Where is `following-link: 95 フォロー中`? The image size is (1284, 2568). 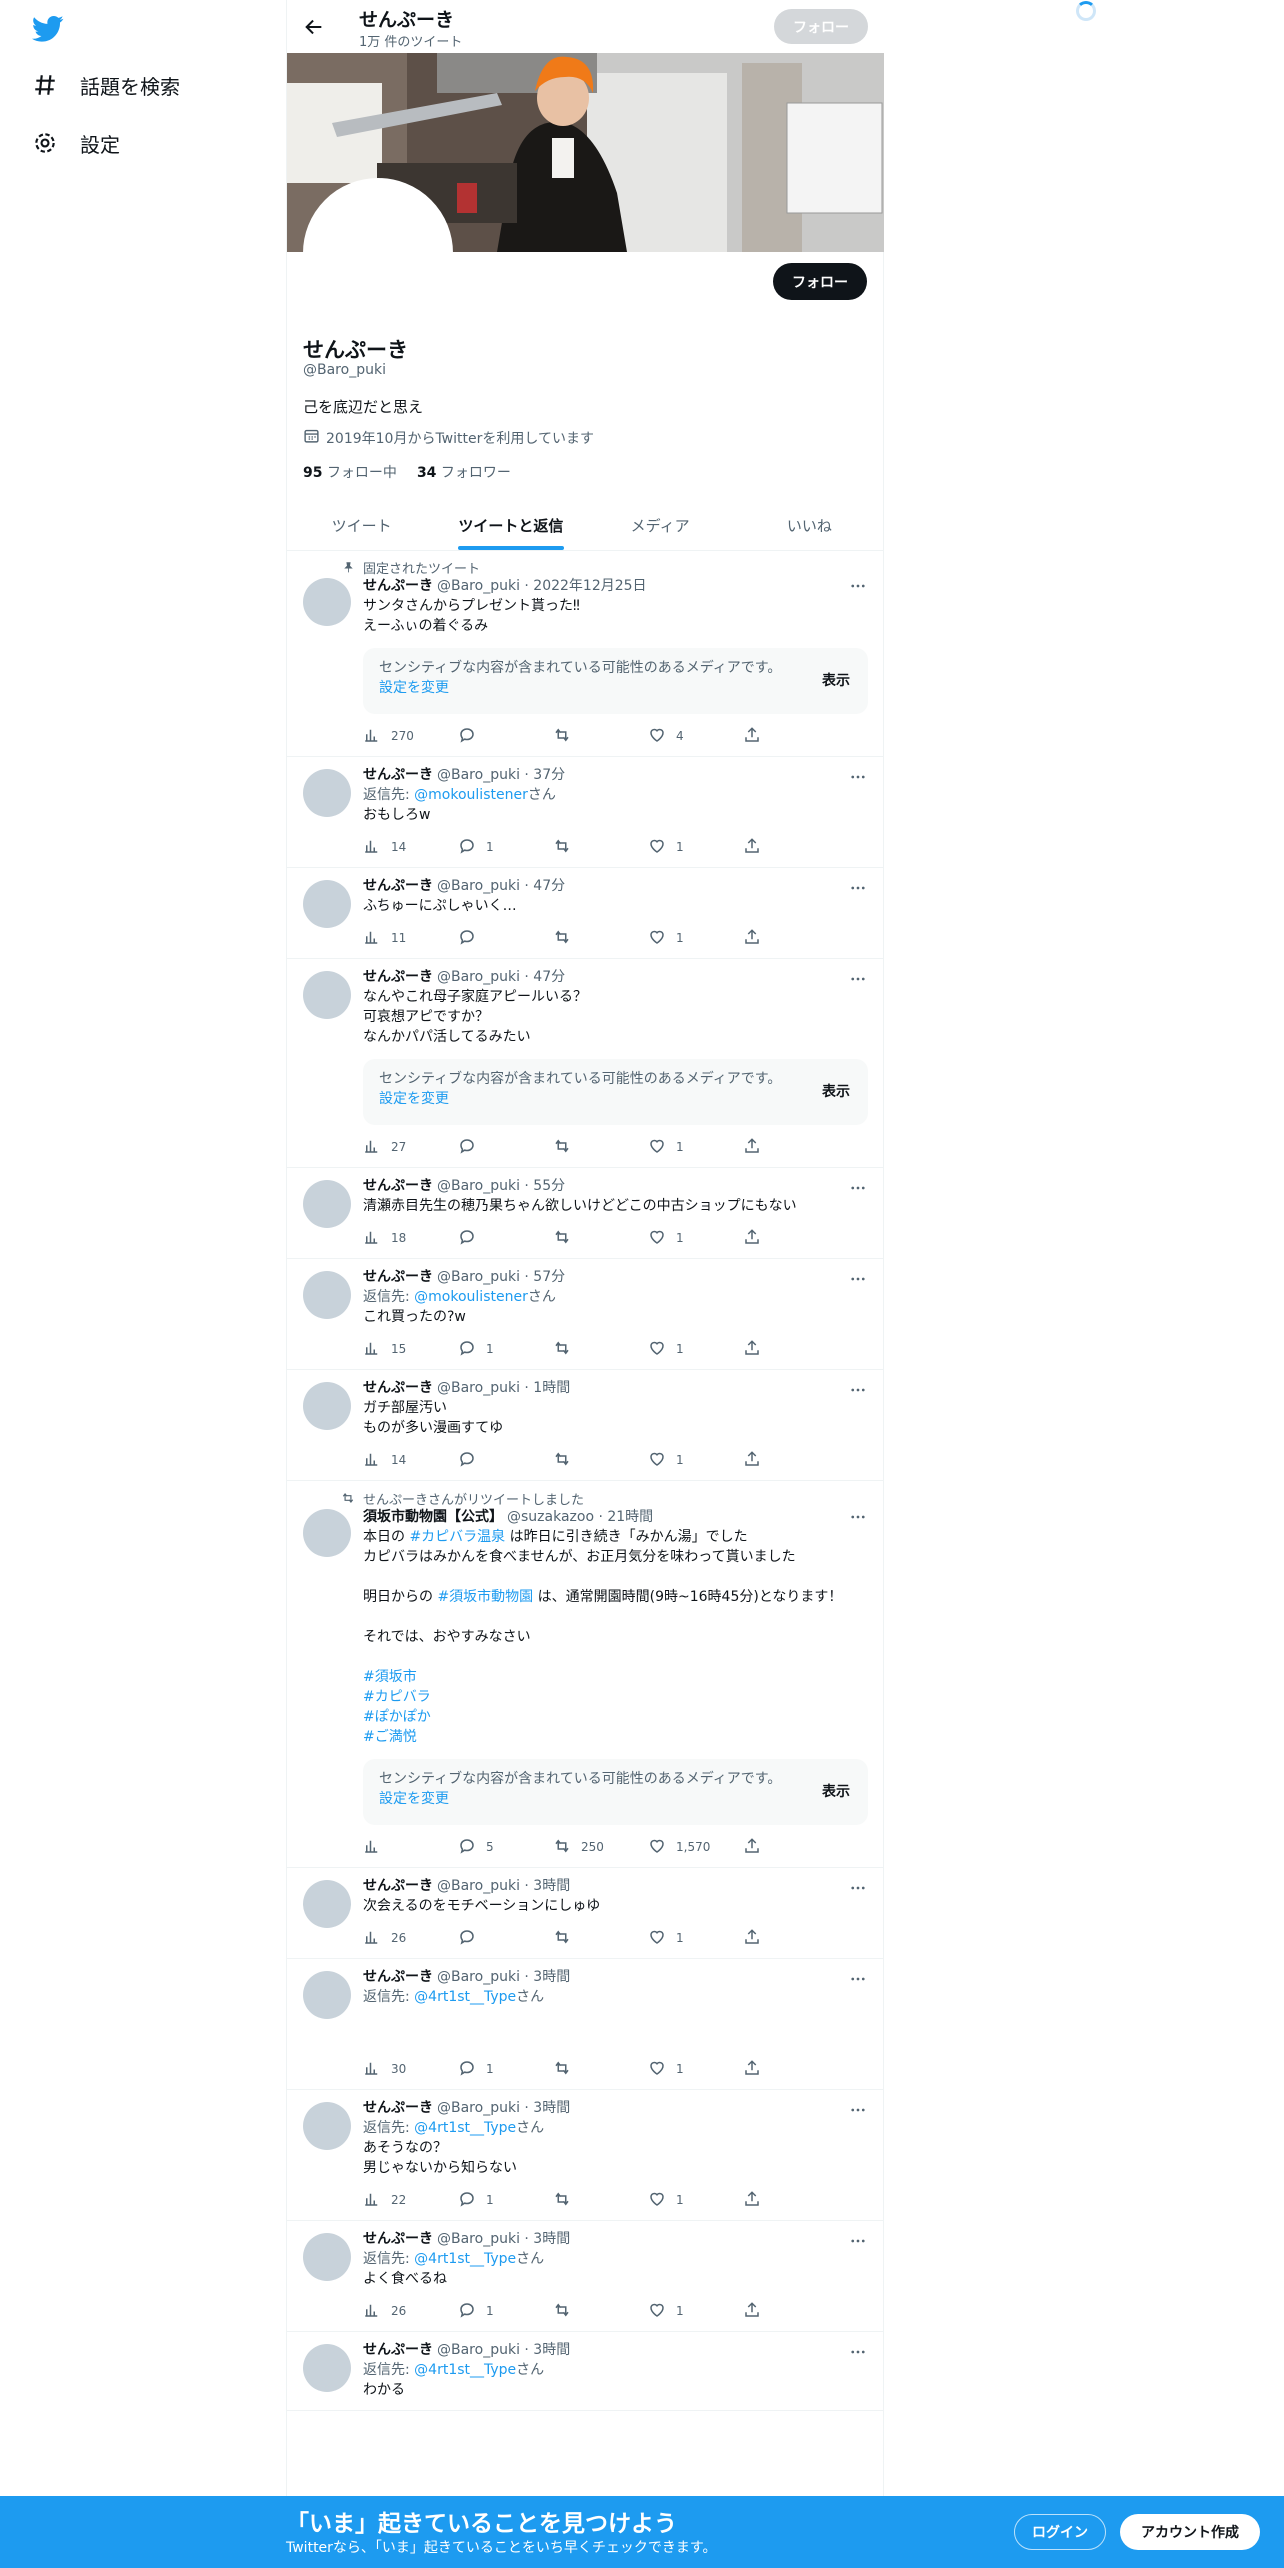 following-link: 95 フォロー中 is located at coordinates (350, 472).